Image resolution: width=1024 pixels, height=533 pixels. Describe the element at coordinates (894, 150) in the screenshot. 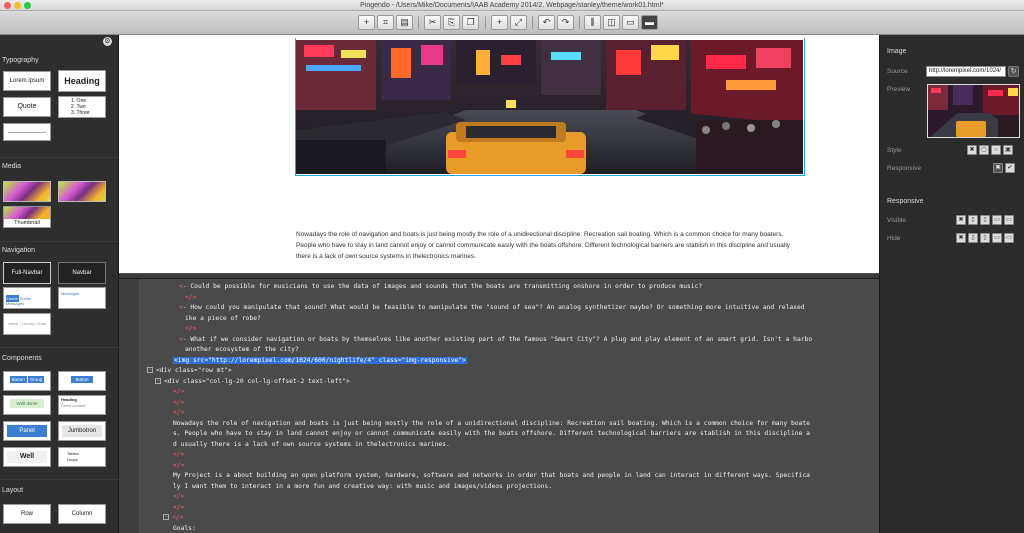

I see `style-label: Style` at that location.